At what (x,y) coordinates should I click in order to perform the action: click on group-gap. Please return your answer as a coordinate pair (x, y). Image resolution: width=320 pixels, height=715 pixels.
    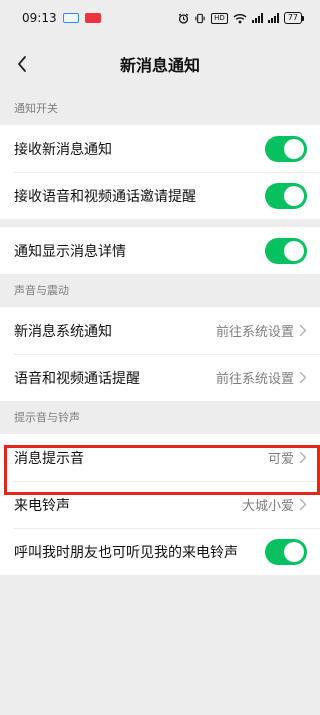
    Looking at the image, I should click on (160, 223).